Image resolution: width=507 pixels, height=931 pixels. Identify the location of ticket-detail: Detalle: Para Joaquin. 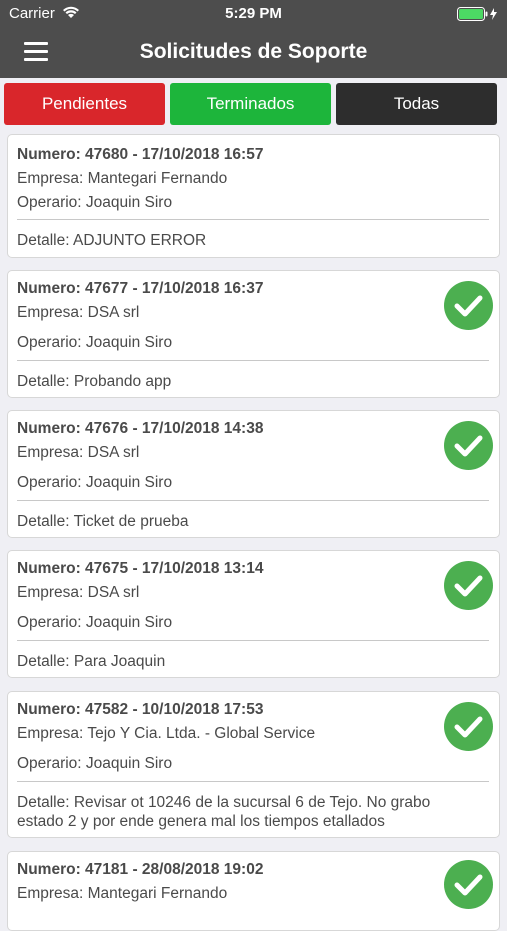
(91, 661).